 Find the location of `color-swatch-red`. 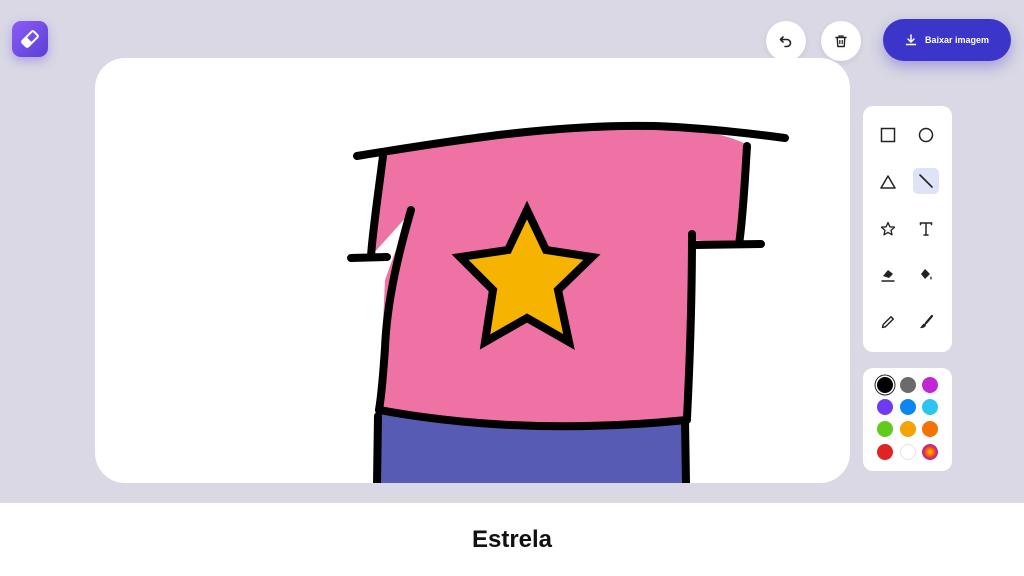

color-swatch-red is located at coordinates (885, 452).